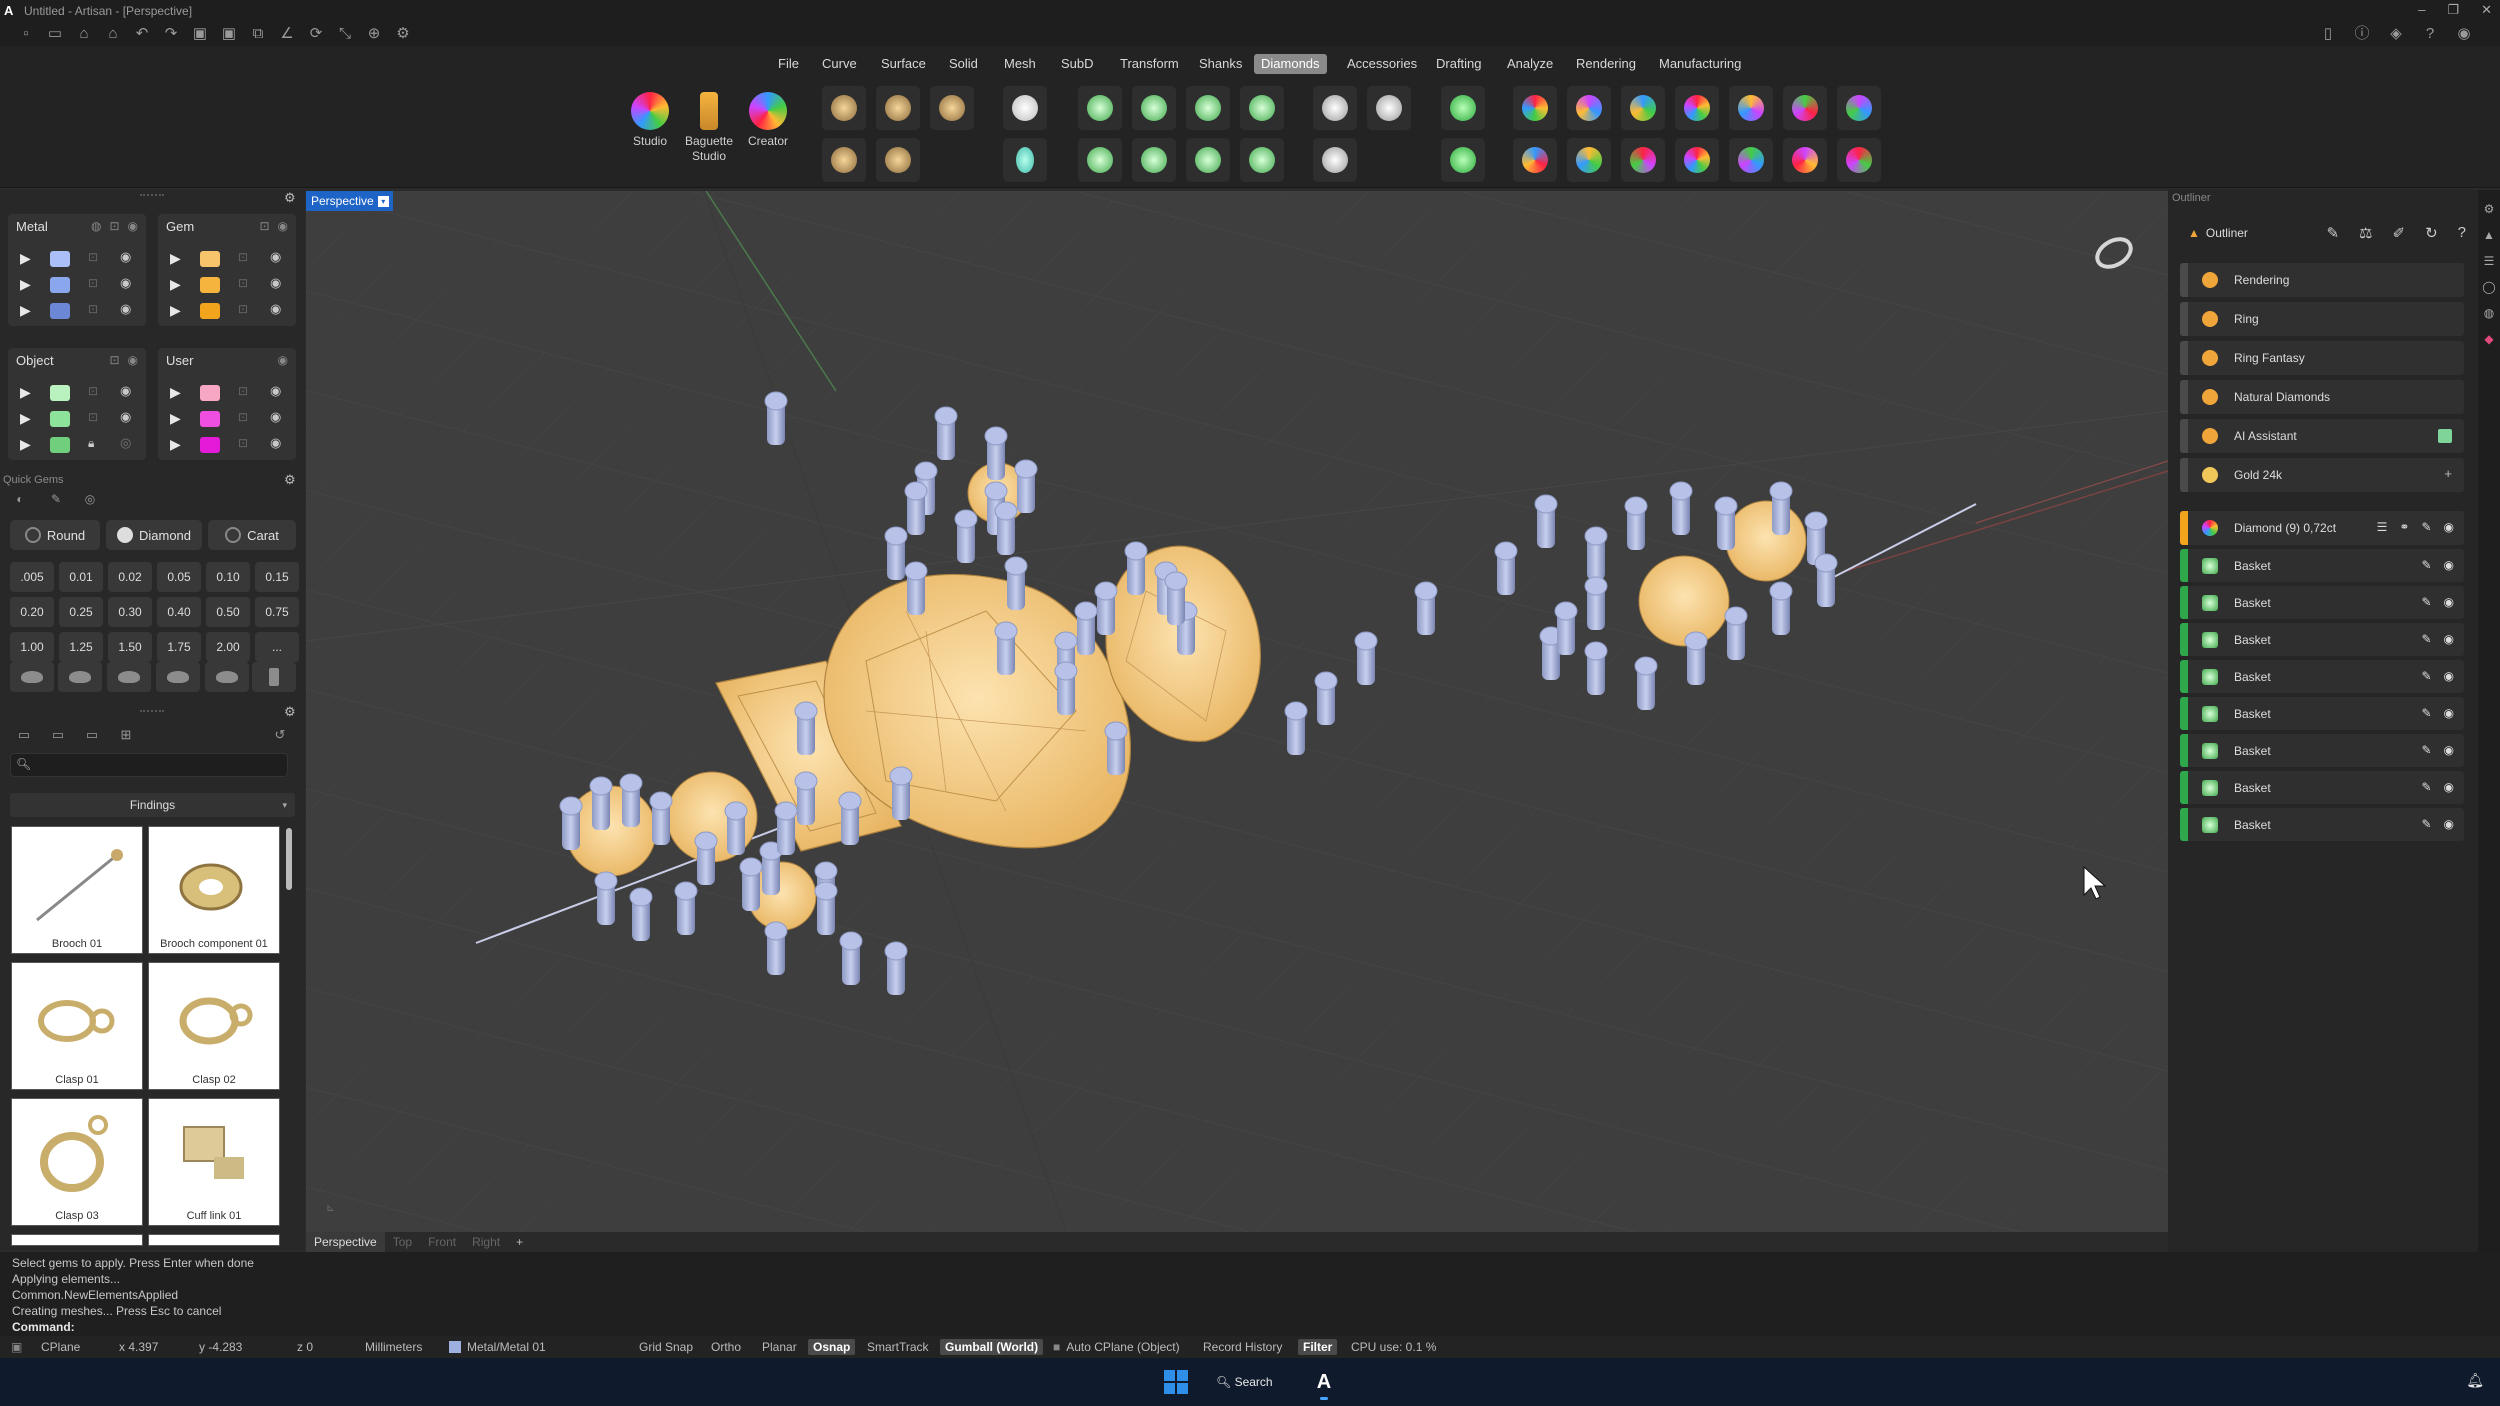 This screenshot has height=1406, width=2500. What do you see at coordinates (2464, 34) in the screenshot?
I see `account-icon: ◉` at bounding box center [2464, 34].